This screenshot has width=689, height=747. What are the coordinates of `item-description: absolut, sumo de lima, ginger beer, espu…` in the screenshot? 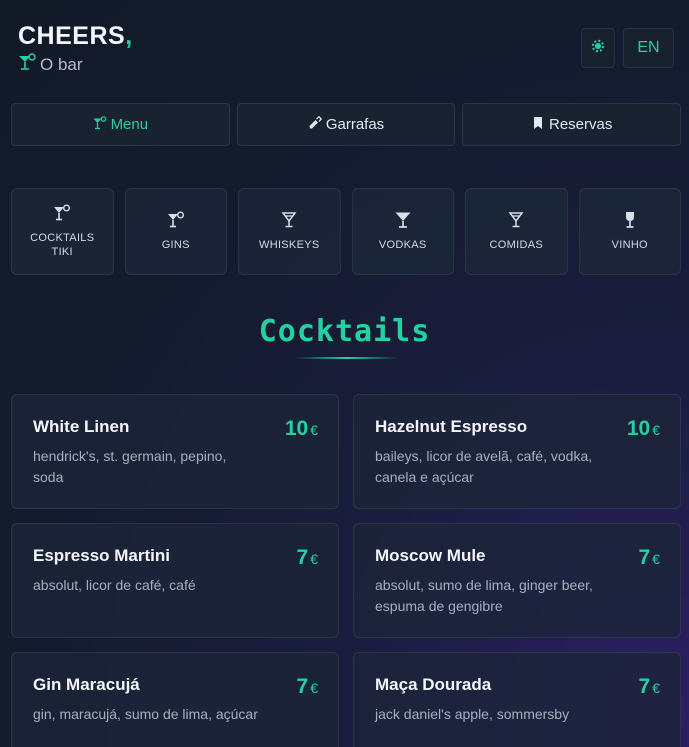 It's located at (484, 595).